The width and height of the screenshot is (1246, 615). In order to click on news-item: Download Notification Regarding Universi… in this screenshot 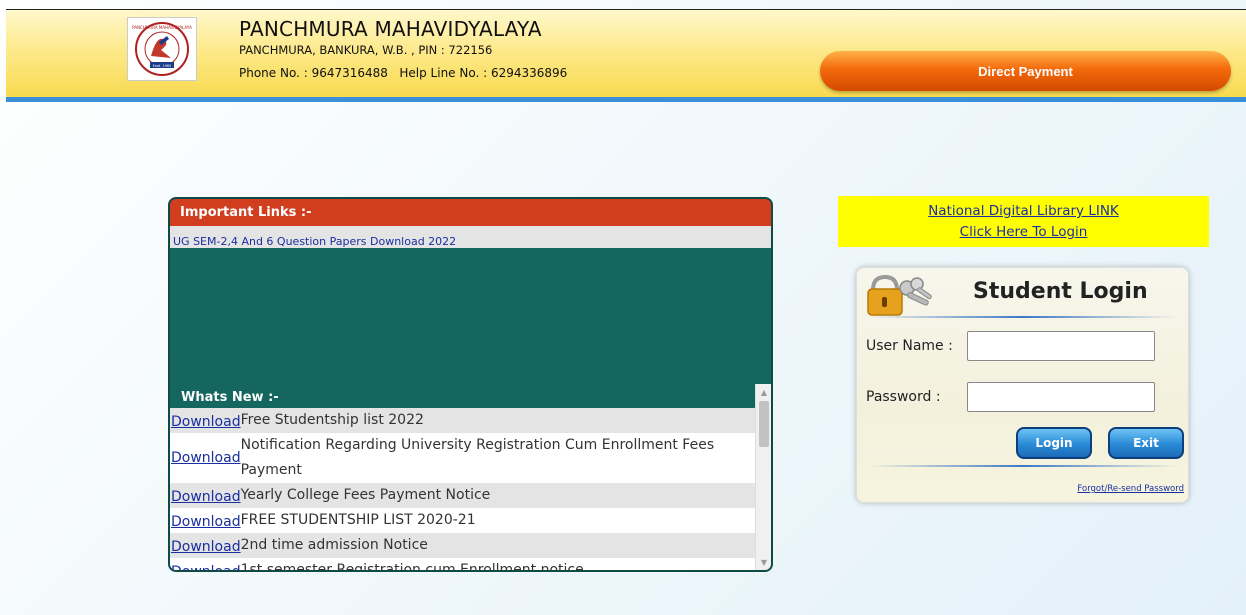, I will do `click(463, 458)`.